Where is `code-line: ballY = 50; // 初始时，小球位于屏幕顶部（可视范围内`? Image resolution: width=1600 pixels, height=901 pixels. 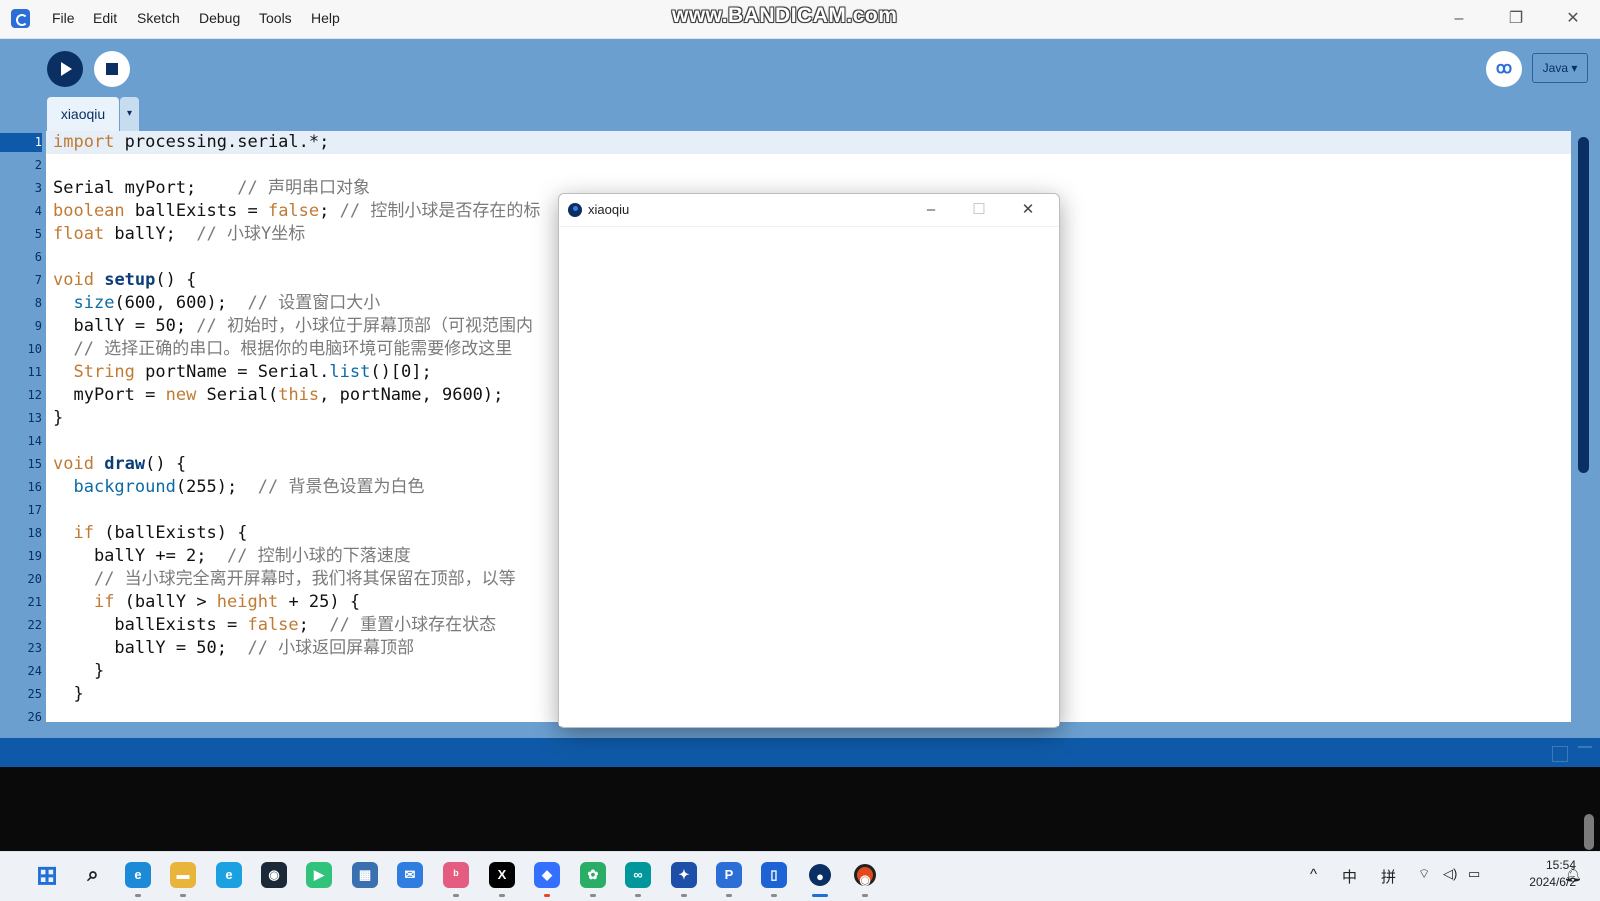 code-line: ballY = 50; // 初始时，小球位于屏幕顶部（可视范围内 is located at coordinates (293, 326).